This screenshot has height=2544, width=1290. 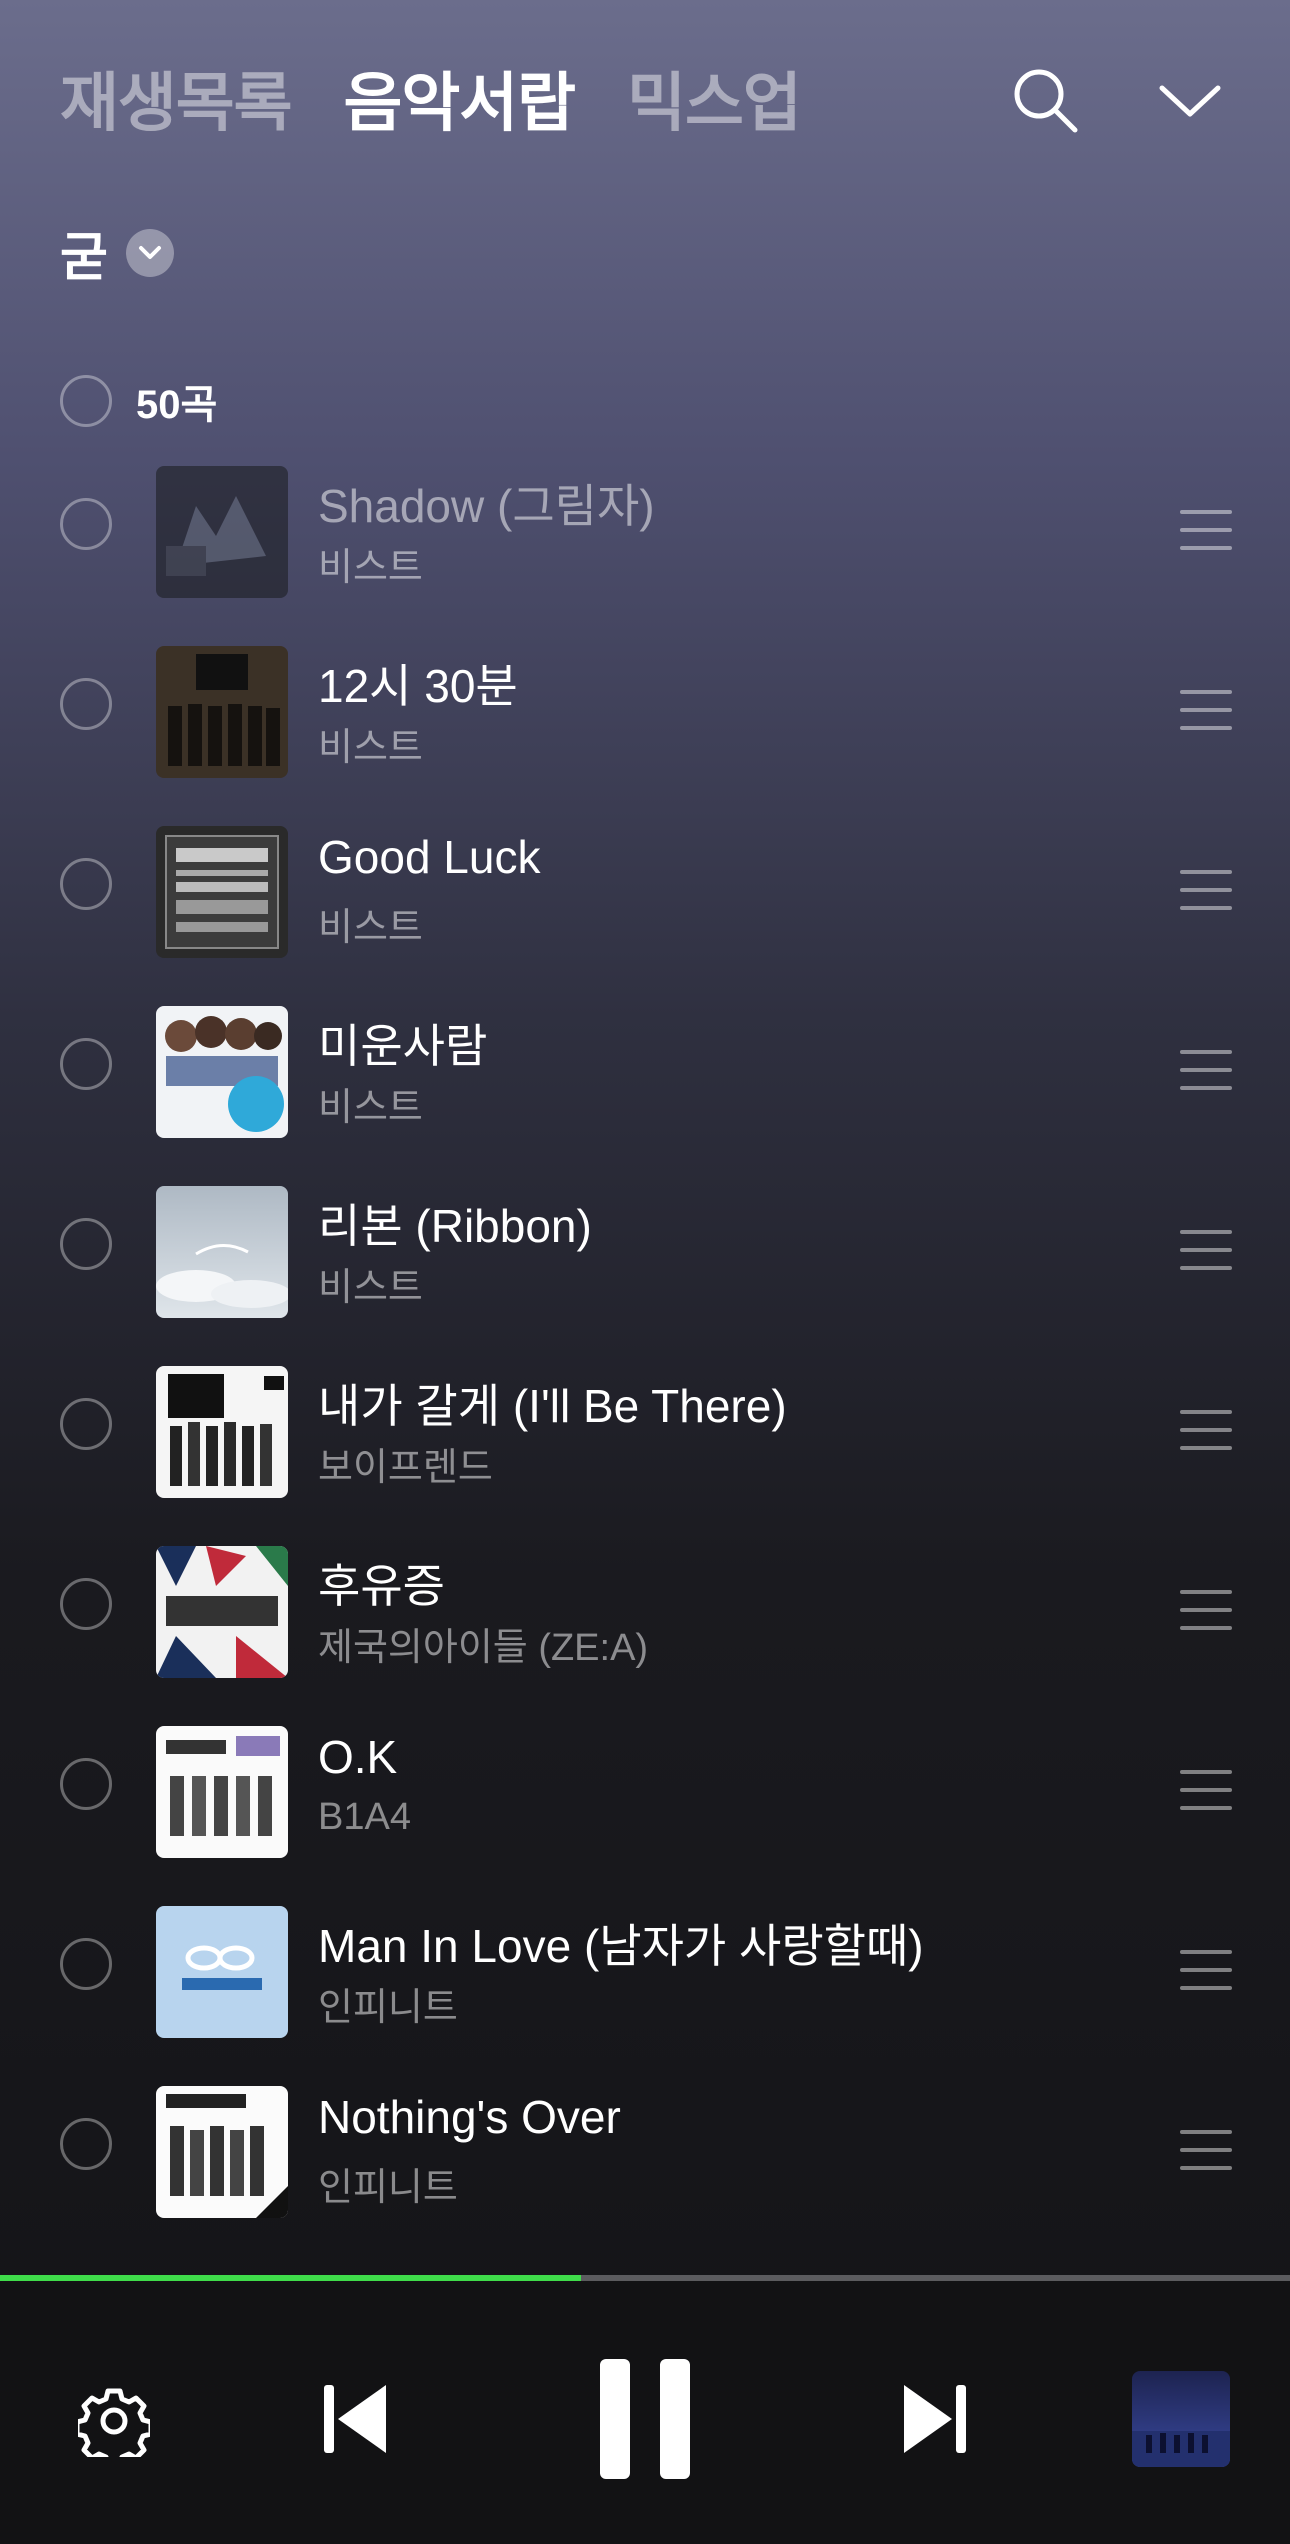 What do you see at coordinates (358, 1757) in the screenshot?
I see `song-title: O.K` at bounding box center [358, 1757].